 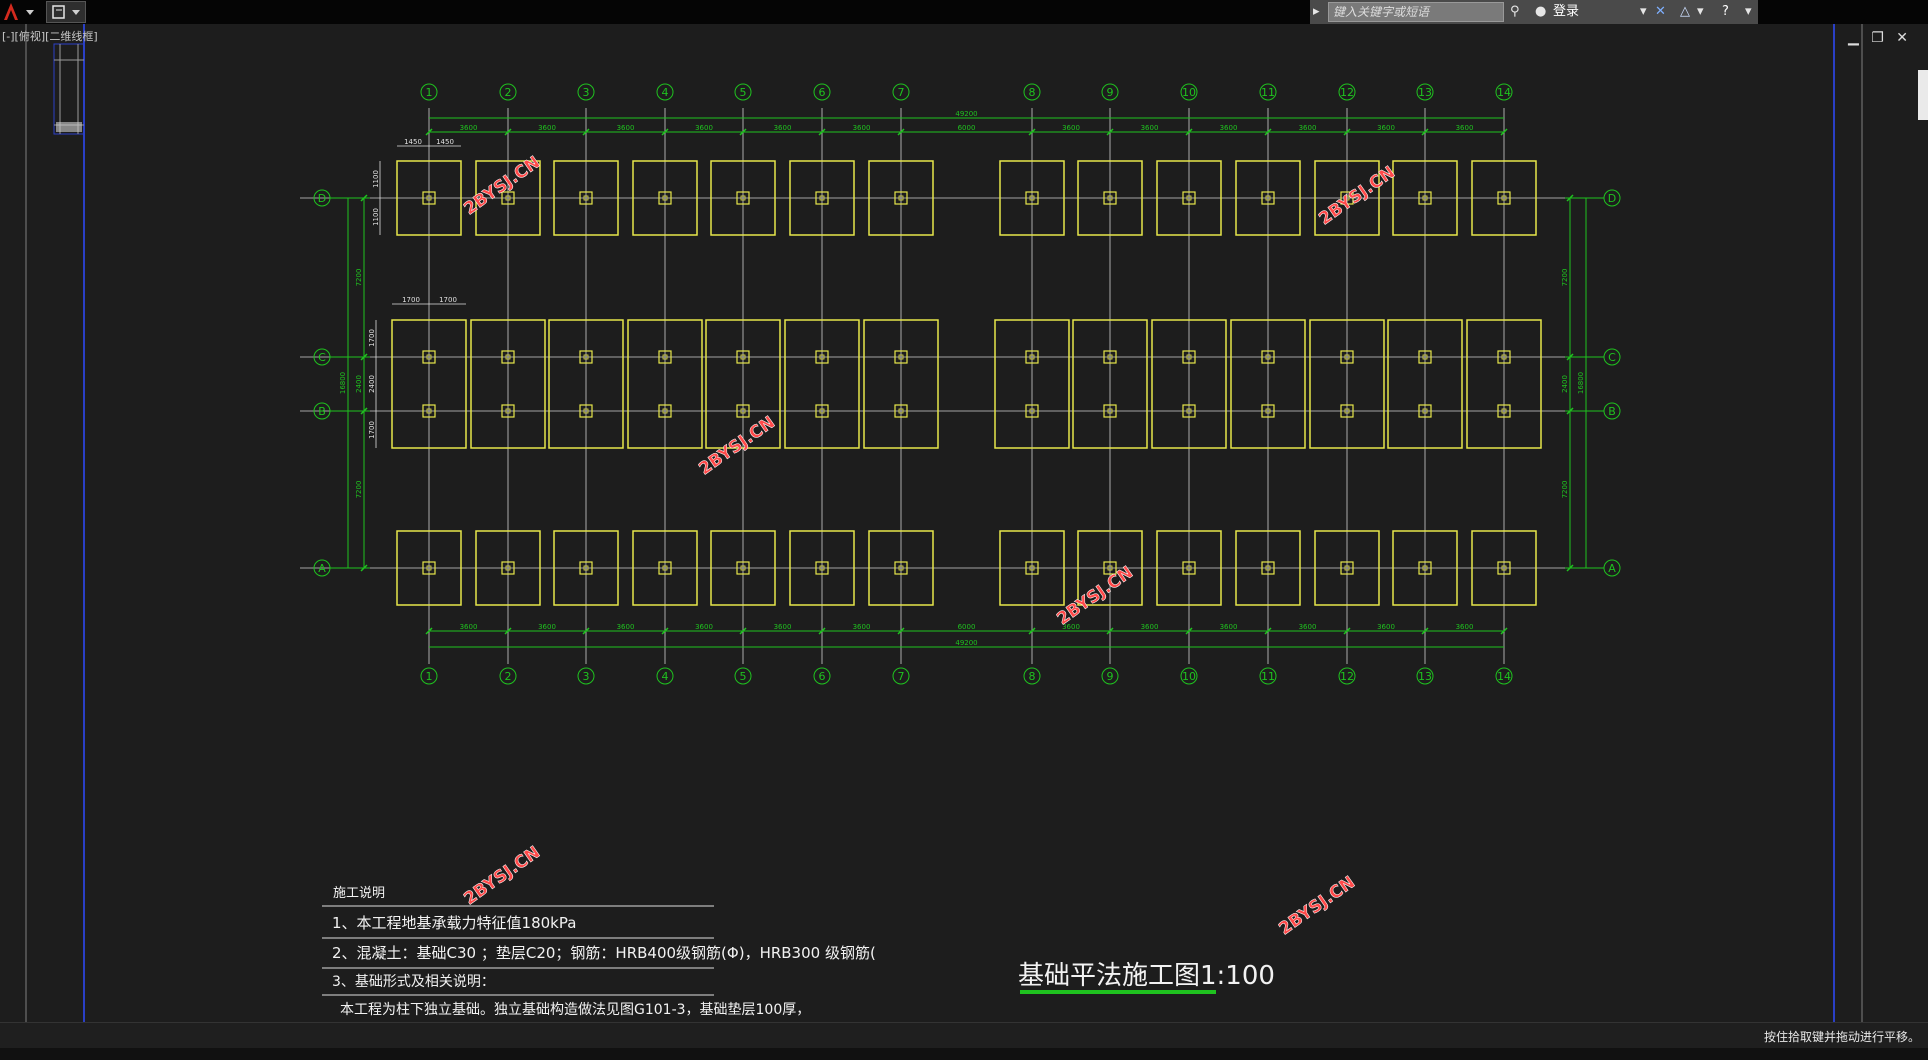 What do you see at coordinates (1268, 676) in the screenshot?
I see `axis-bottom-11-label: 11` at bounding box center [1268, 676].